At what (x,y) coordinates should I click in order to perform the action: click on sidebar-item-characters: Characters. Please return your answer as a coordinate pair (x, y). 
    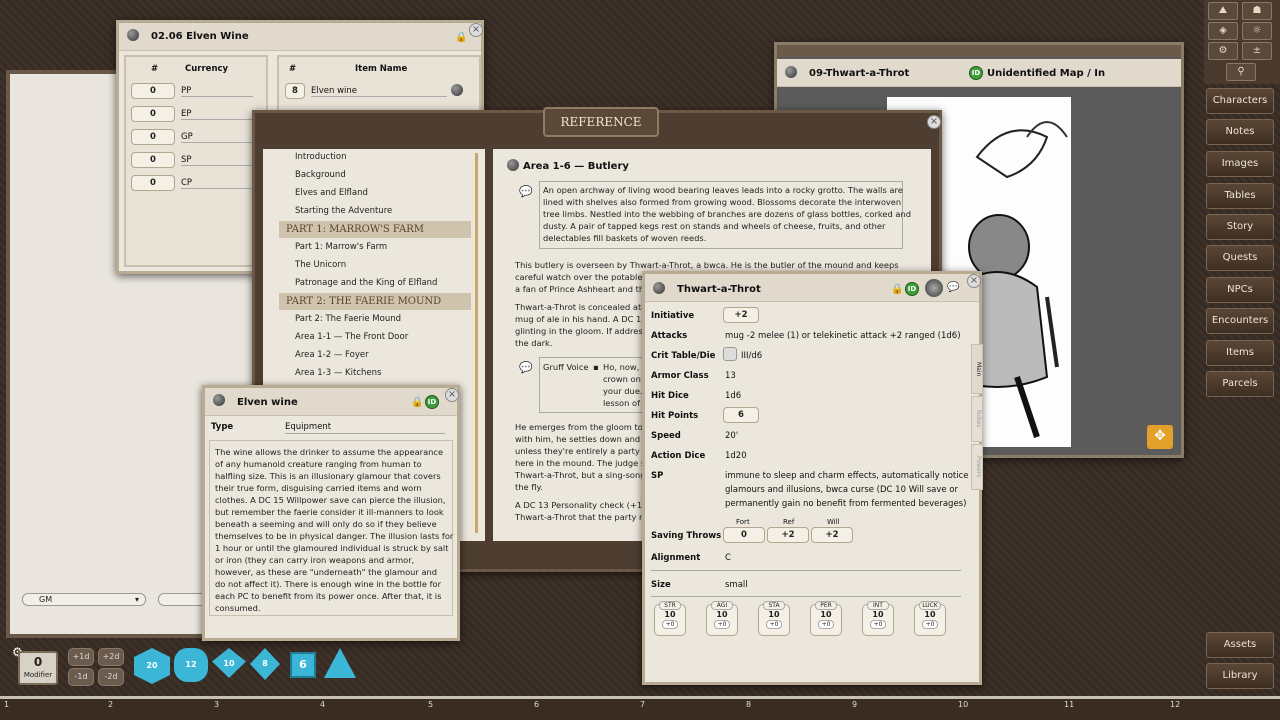
    Looking at the image, I should click on (1240, 101).